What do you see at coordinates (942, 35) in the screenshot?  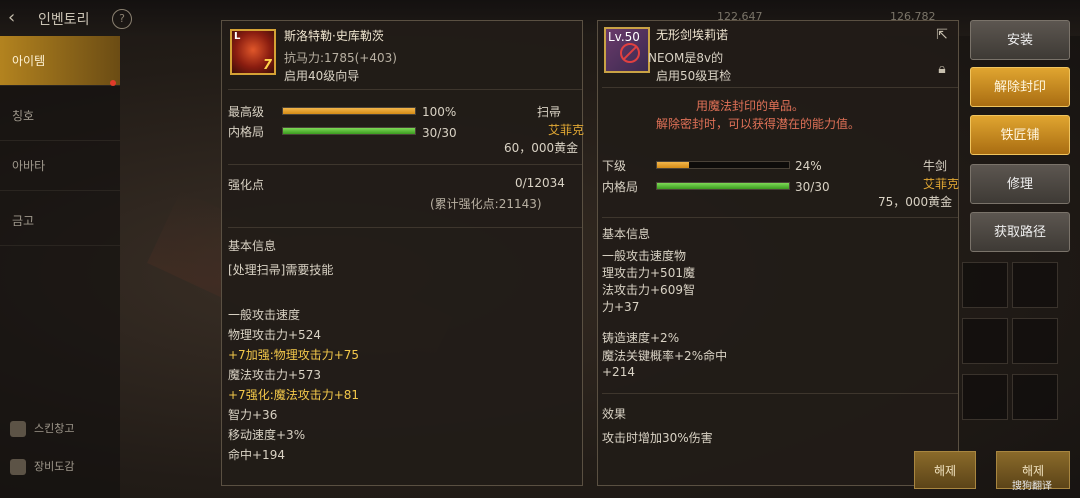 I see `share-icon: ⇱` at bounding box center [942, 35].